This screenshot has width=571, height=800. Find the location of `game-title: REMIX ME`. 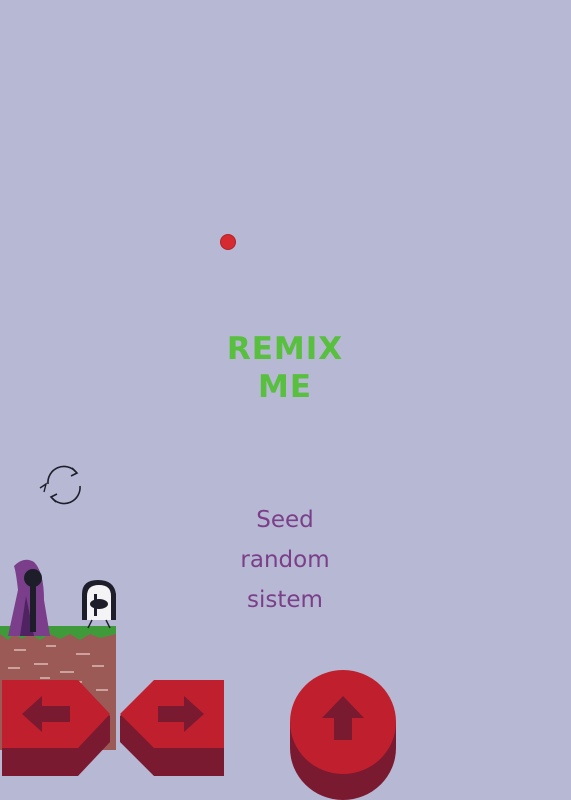

game-title: REMIX ME is located at coordinates (285, 368).